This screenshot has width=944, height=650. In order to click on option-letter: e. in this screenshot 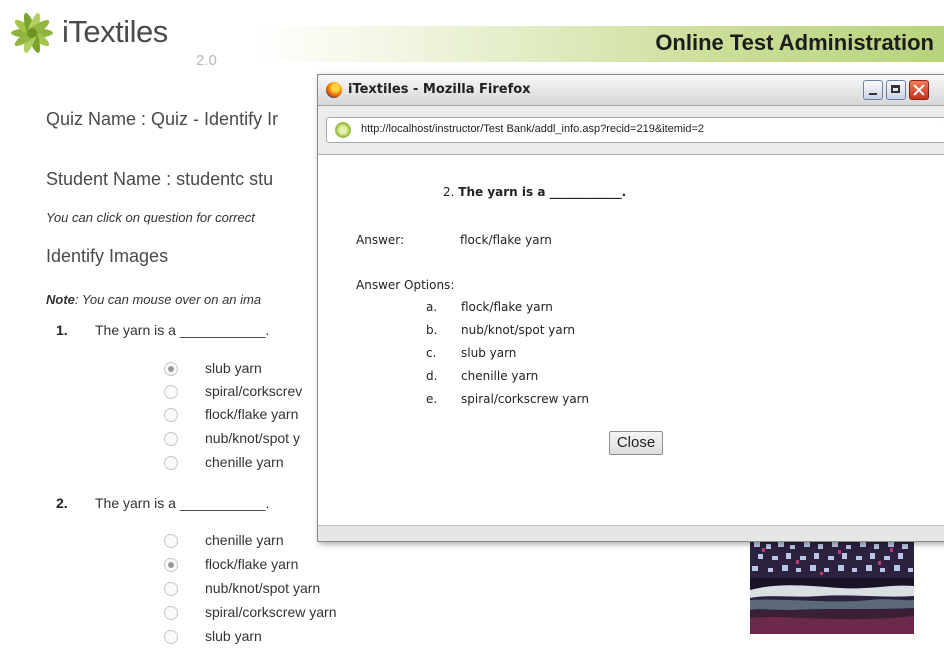, I will do `click(432, 399)`.